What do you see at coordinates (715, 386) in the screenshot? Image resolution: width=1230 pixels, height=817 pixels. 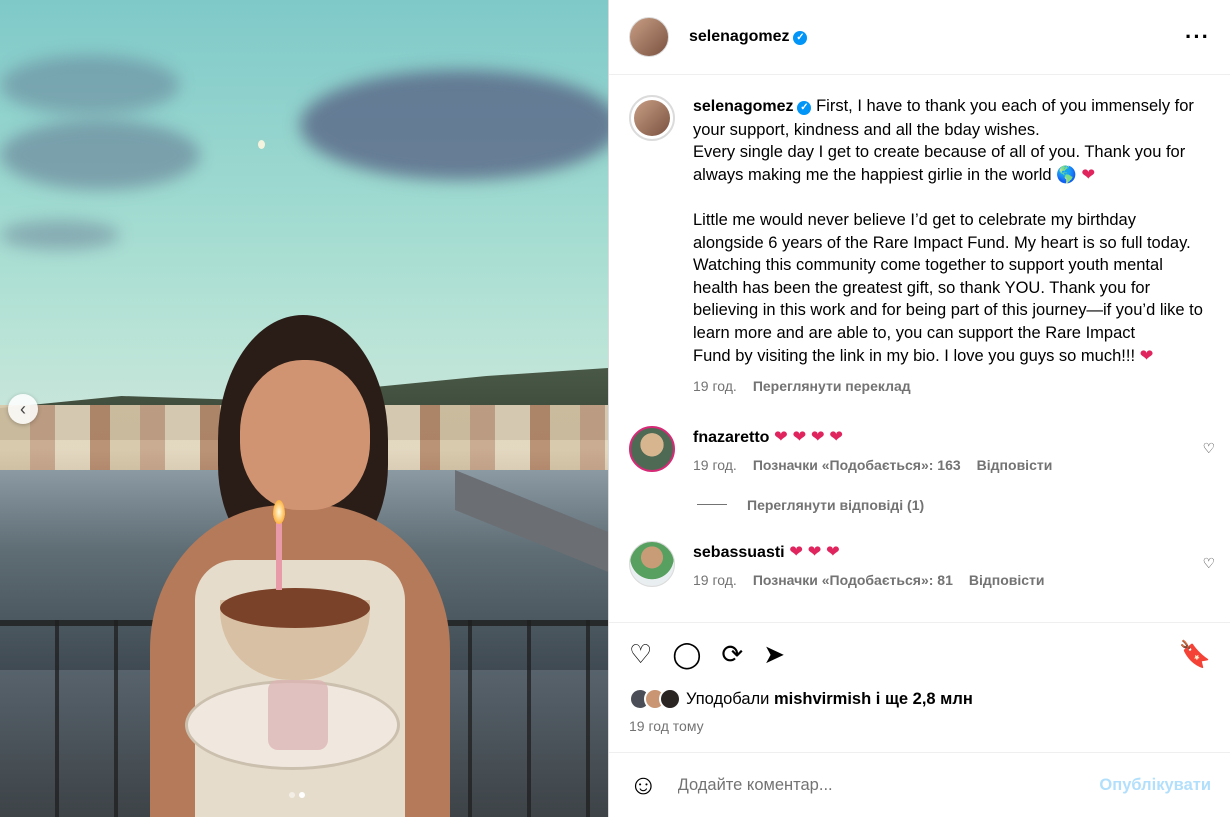 I see `caption-time: 19 год.` at bounding box center [715, 386].